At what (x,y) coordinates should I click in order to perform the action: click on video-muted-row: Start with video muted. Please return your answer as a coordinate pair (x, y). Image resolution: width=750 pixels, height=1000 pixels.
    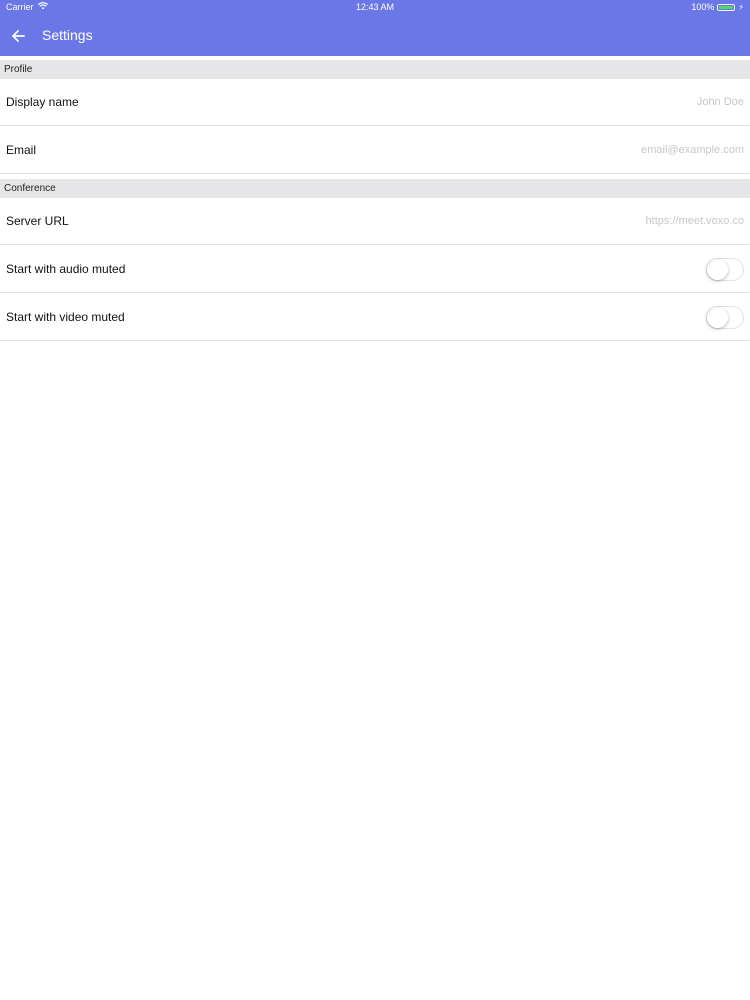
    Looking at the image, I should click on (375, 317).